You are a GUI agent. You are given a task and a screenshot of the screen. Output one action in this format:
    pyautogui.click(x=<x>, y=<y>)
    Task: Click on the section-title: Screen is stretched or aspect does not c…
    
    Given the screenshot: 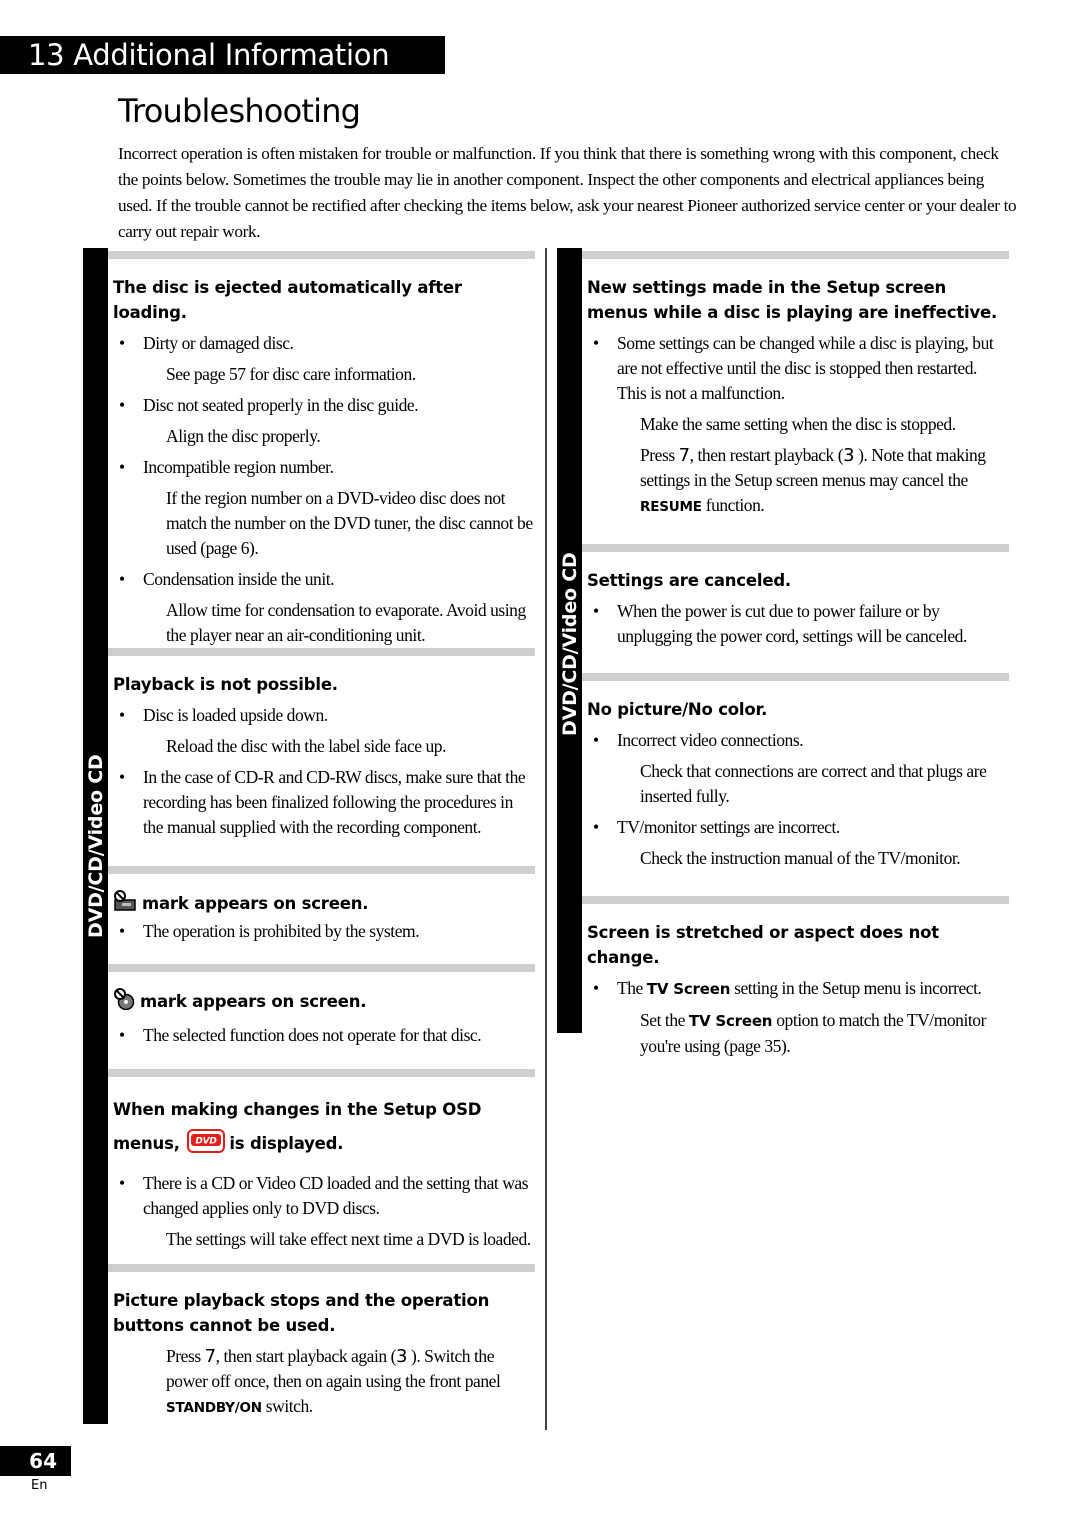 What is the action you would take?
    pyautogui.click(x=763, y=945)
    